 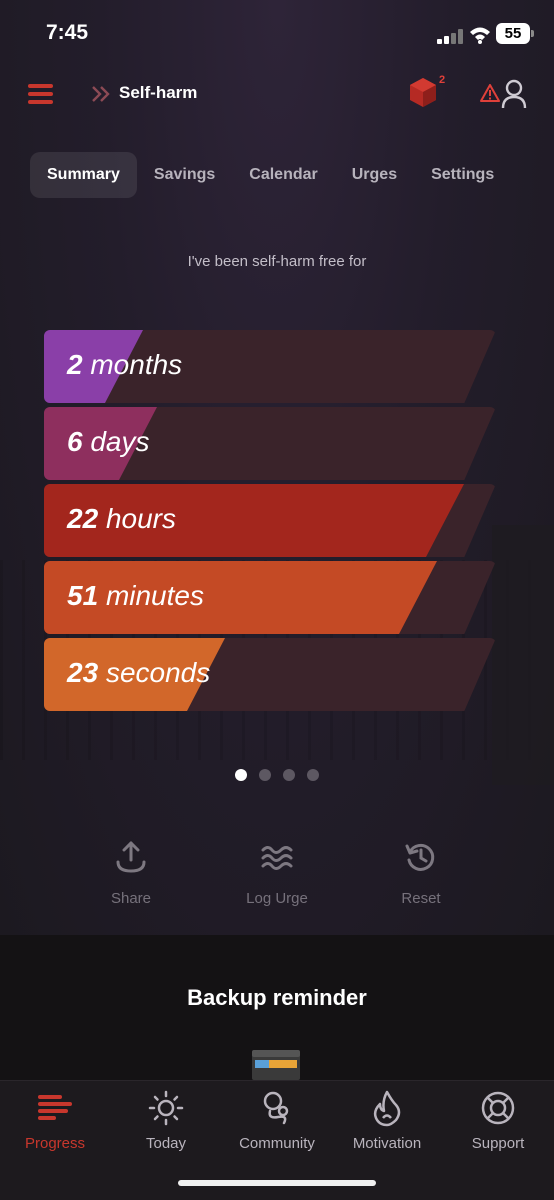 I want to click on tab-savings: Savings, so click(x=184, y=175).